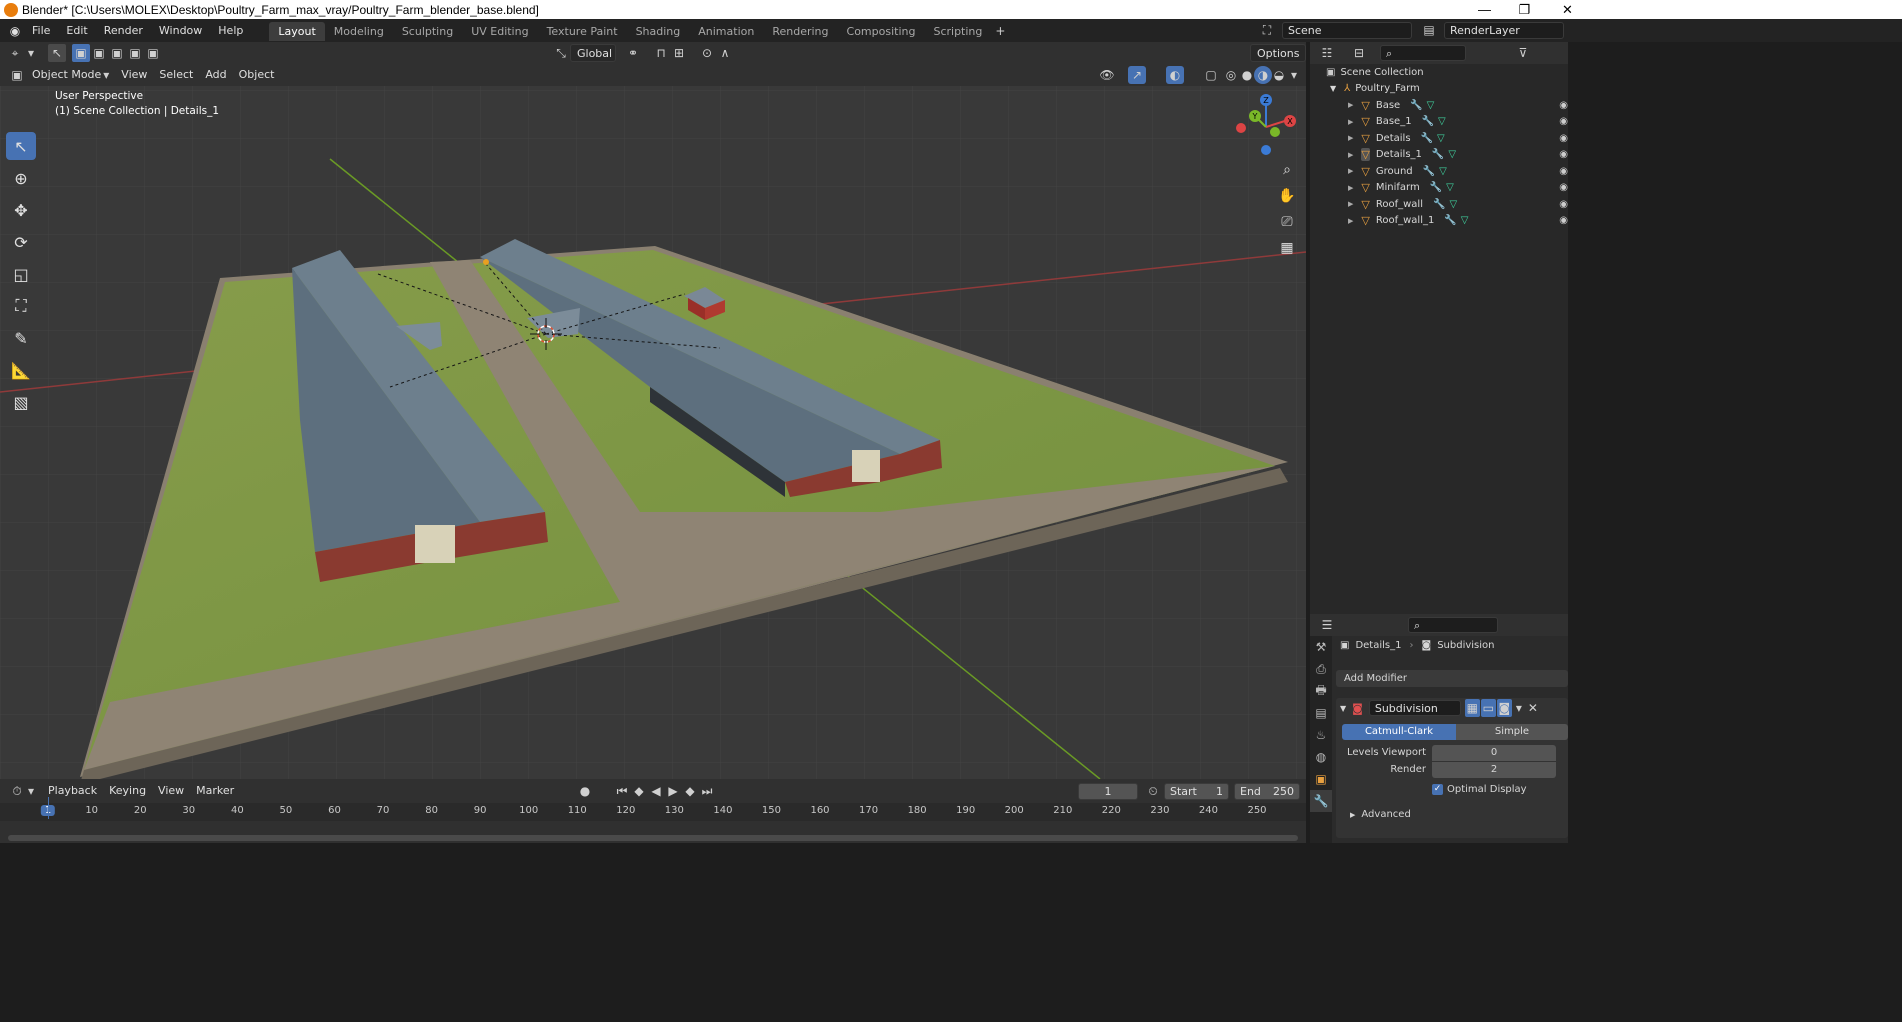 The image size is (1902, 1022). I want to click on menu-window: Window, so click(180, 30).